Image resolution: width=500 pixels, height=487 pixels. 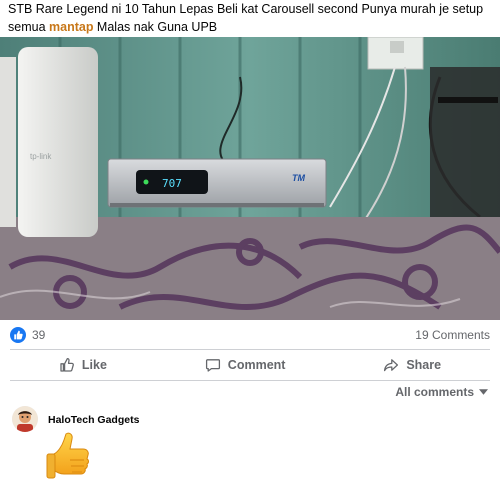 What do you see at coordinates (75, 419) in the screenshot?
I see `comment-item: HaloTech Gadgets` at bounding box center [75, 419].